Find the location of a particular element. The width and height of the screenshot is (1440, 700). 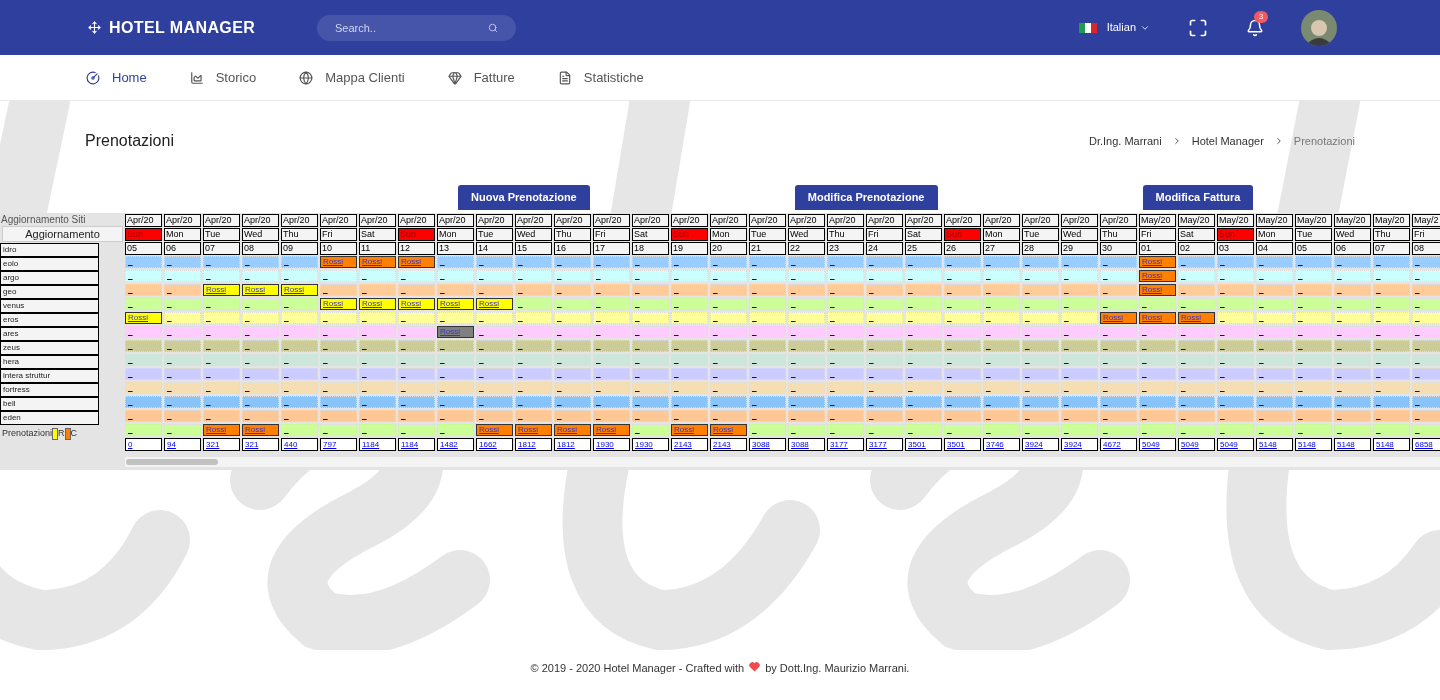

action-button: Modifica Fattura is located at coordinates (1198, 197).